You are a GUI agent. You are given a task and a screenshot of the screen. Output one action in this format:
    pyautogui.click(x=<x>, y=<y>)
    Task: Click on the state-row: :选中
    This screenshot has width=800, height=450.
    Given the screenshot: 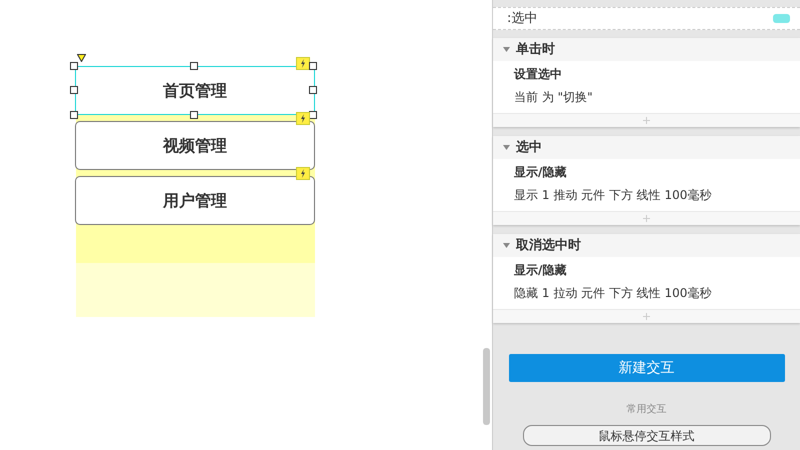 What is the action you would take?
    pyautogui.click(x=646, y=18)
    